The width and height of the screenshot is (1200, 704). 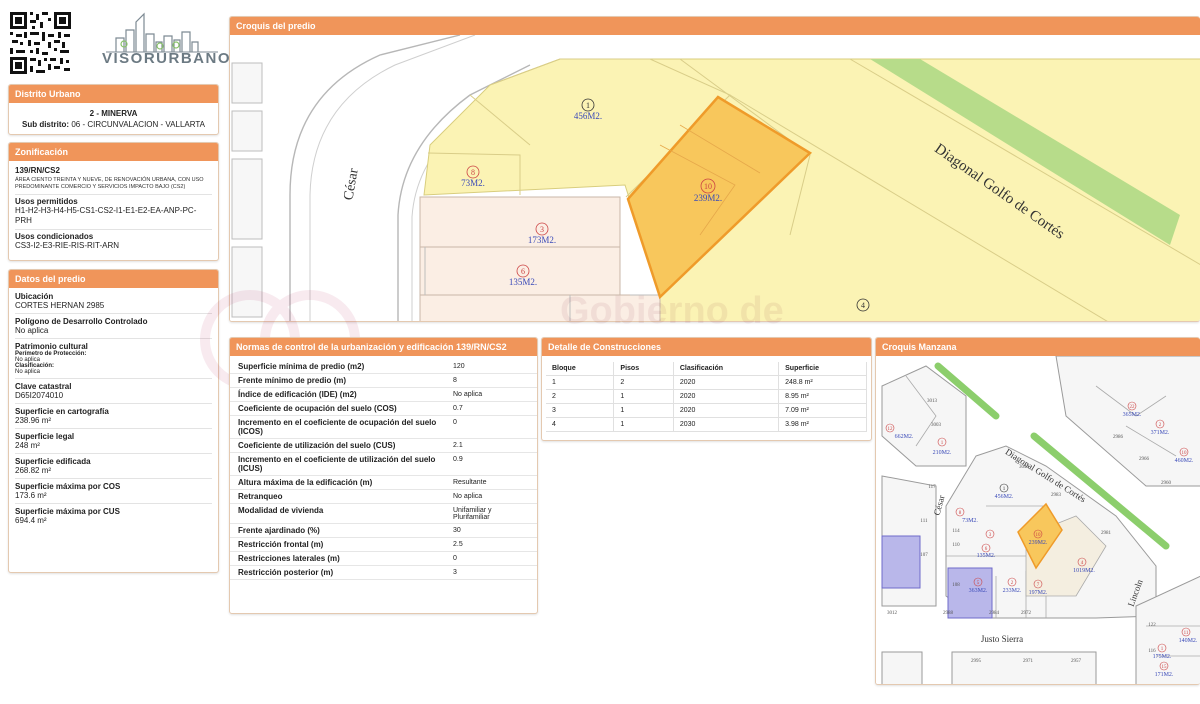 I want to click on svg-text: 2957, so click(x=1076, y=661).